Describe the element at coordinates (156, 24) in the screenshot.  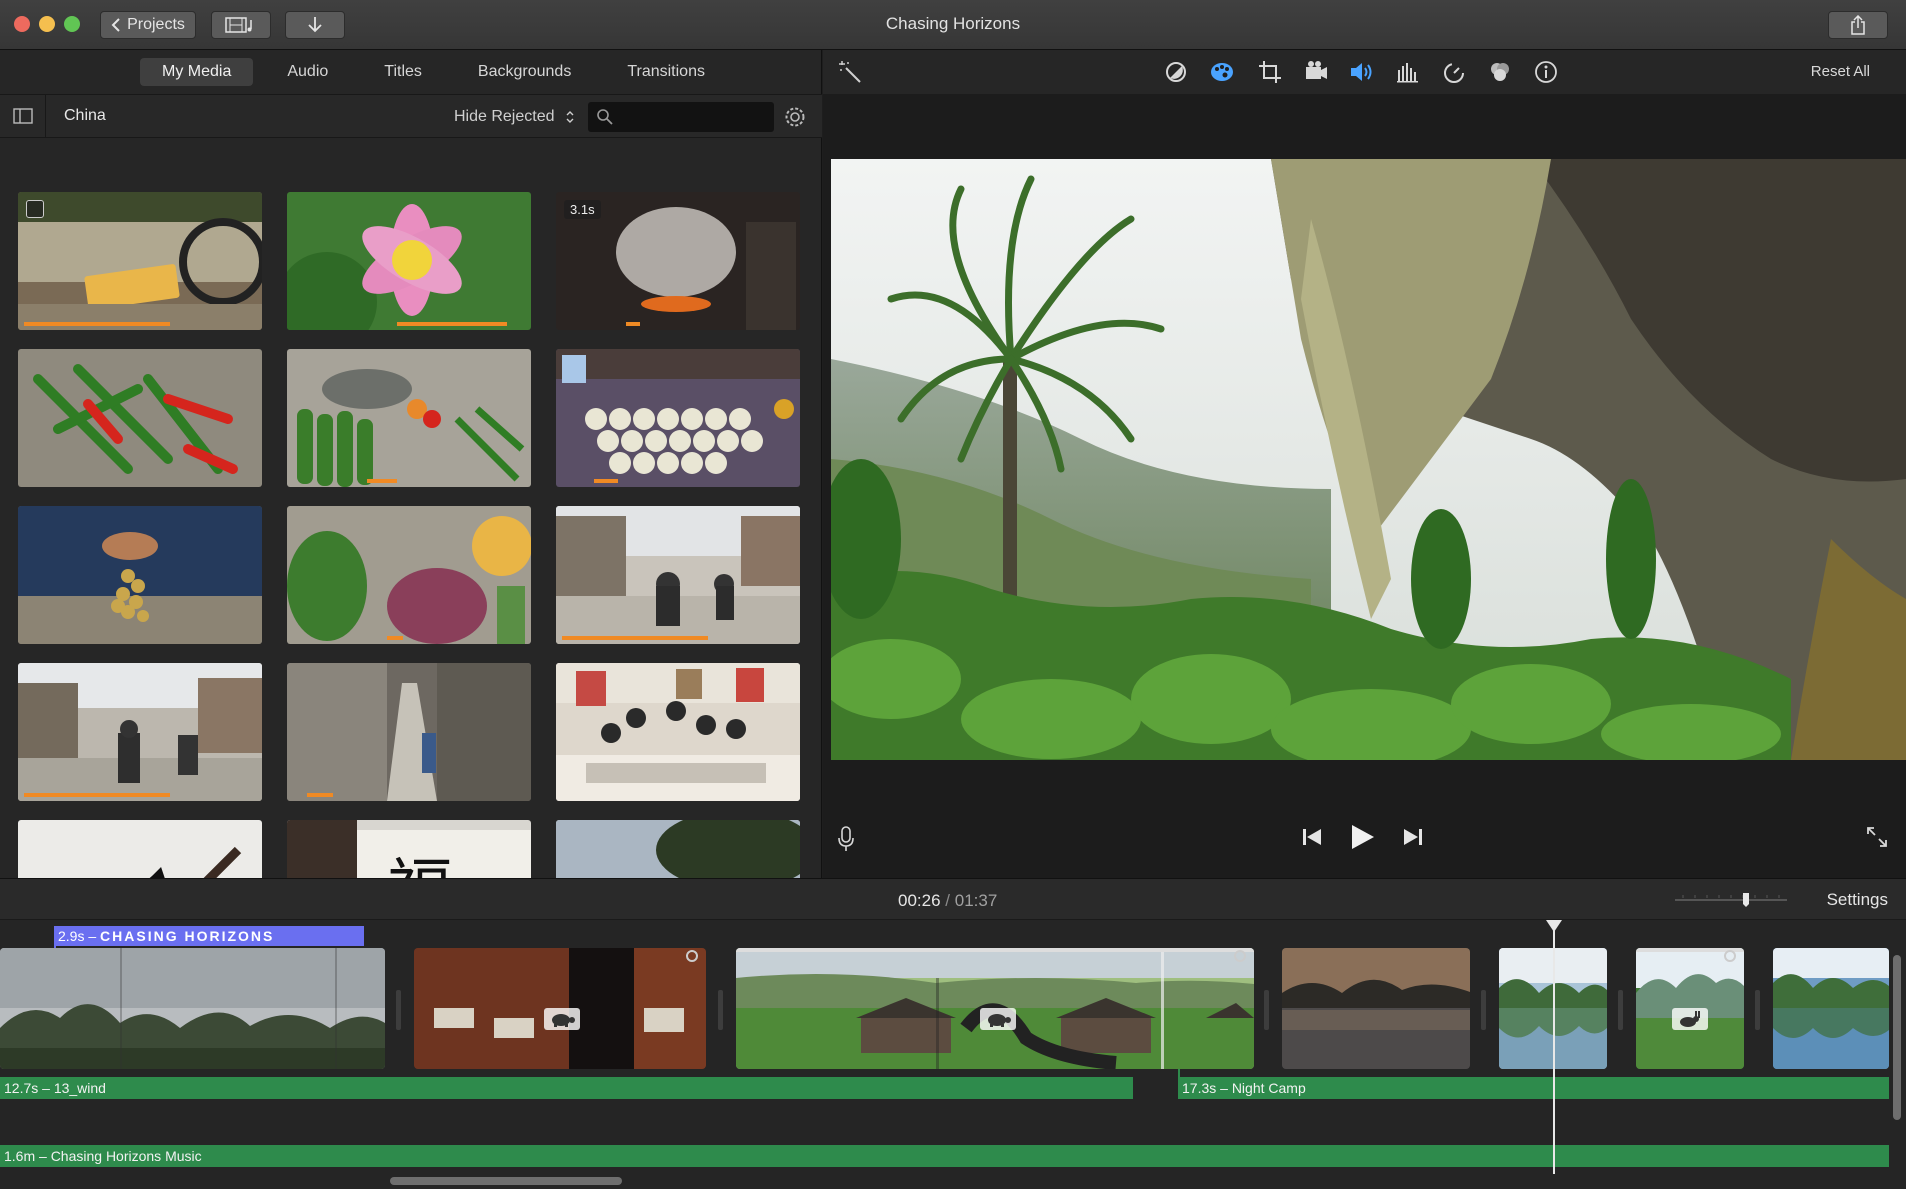
I see `projects-label: Projects` at that location.